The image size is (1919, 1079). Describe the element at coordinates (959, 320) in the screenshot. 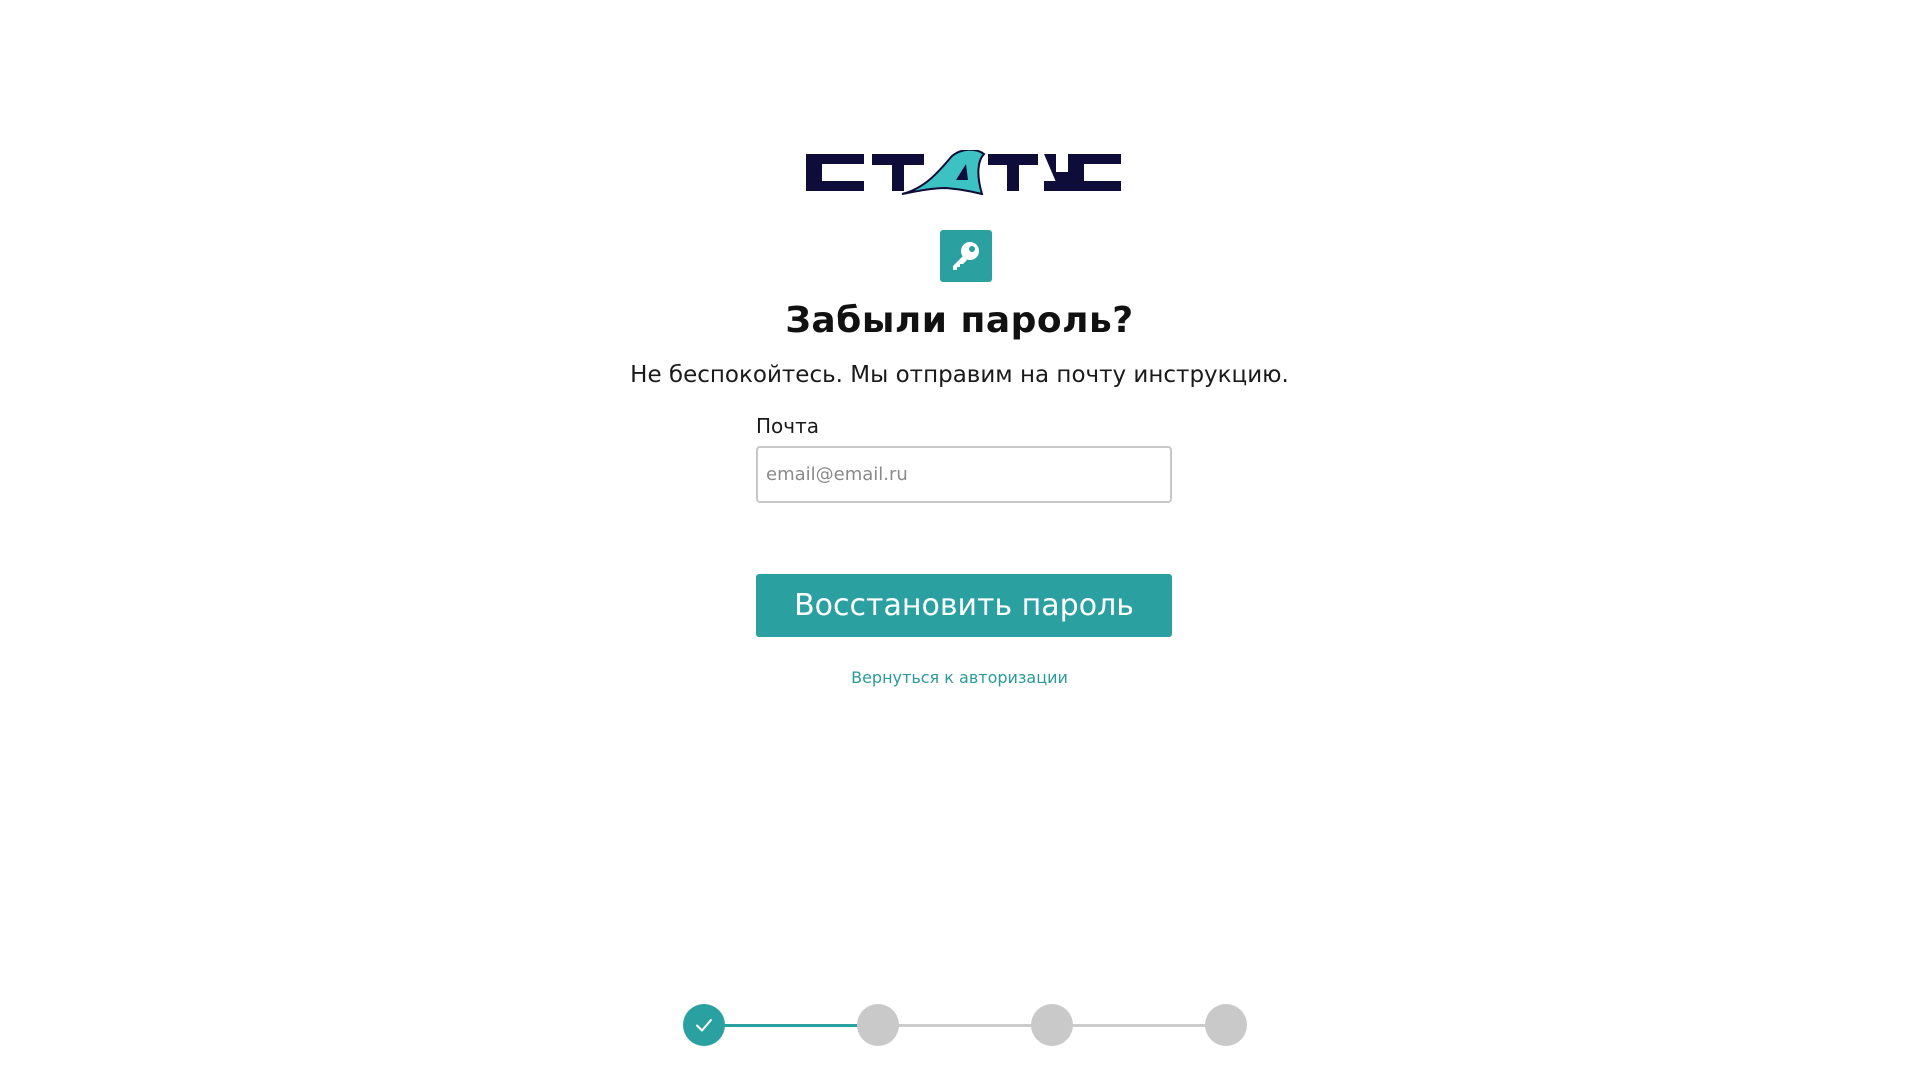

I see `page-title: Забыли пароль?` at that location.